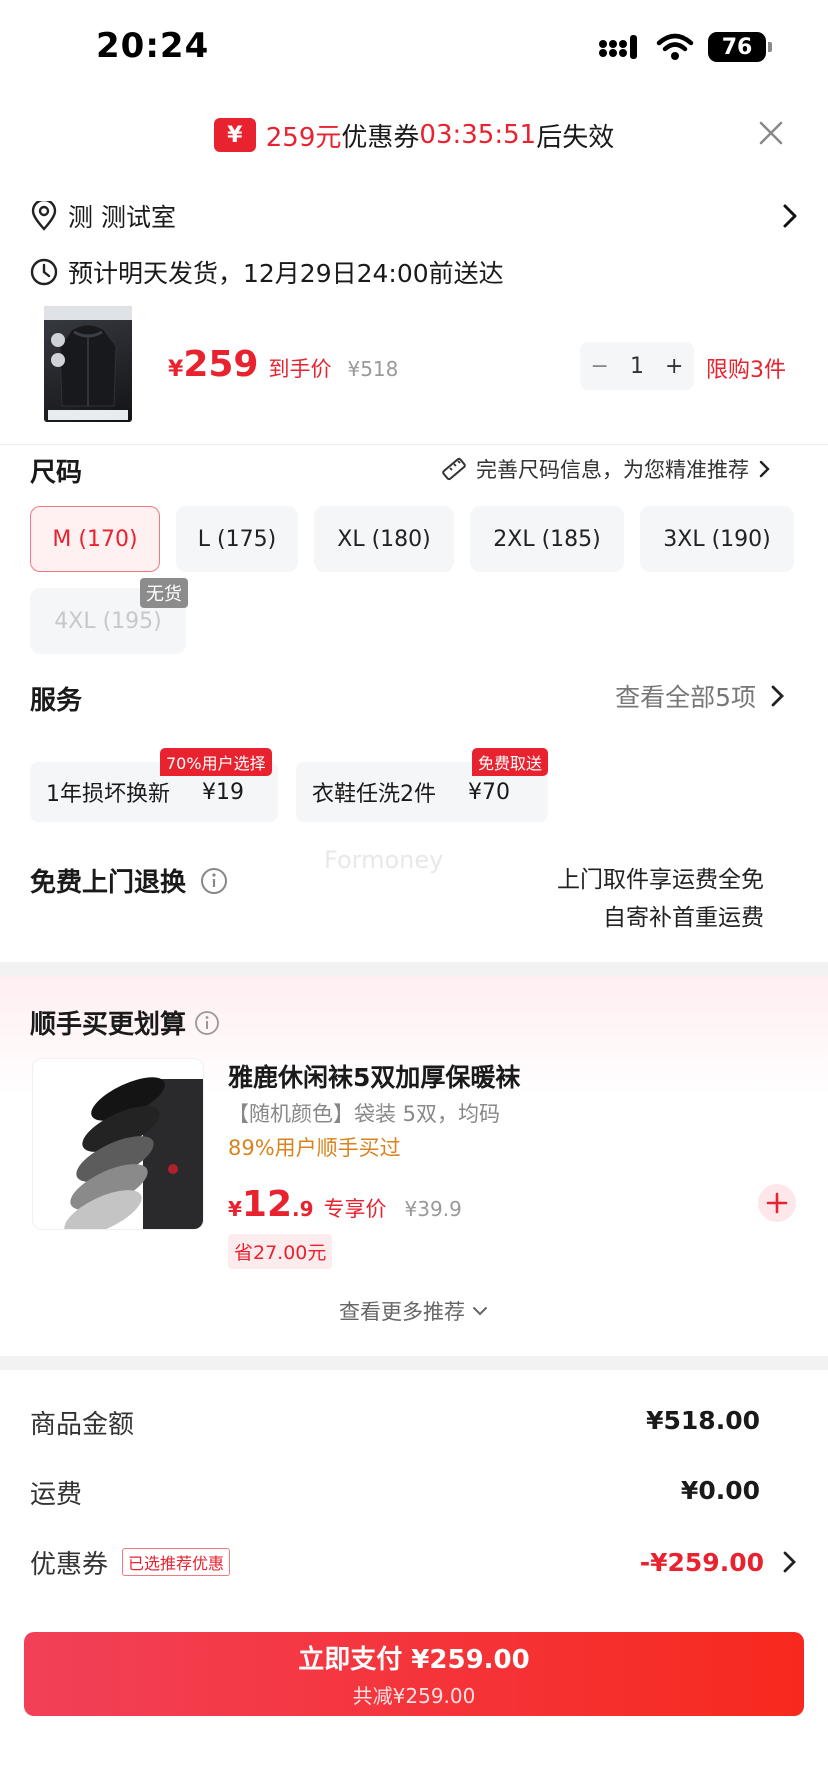 The width and height of the screenshot is (828, 1792). I want to click on purchase-limit: 限购3件, so click(746, 370).